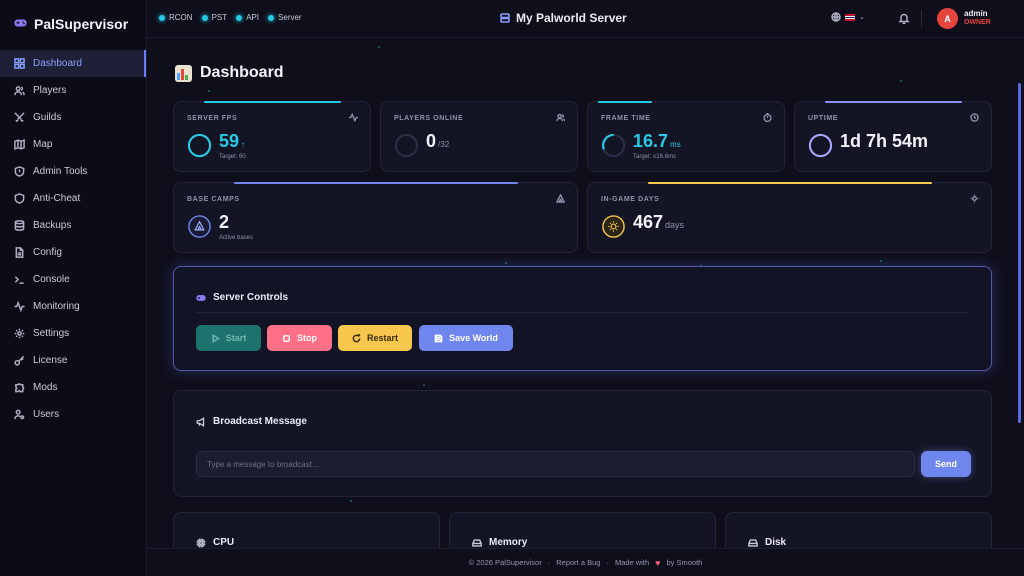  Describe the element at coordinates (20, 24) in the screenshot. I see `gamepad-icon` at that location.